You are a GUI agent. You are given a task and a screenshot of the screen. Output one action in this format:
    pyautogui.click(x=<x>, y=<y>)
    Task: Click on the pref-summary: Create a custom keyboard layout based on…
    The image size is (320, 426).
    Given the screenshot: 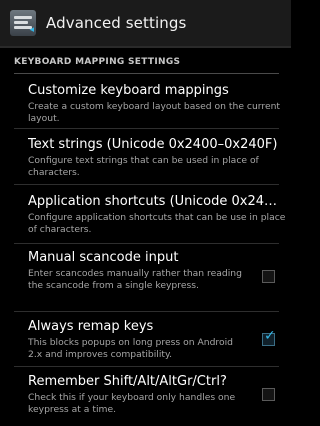 What is the action you would take?
    pyautogui.click(x=154, y=112)
    